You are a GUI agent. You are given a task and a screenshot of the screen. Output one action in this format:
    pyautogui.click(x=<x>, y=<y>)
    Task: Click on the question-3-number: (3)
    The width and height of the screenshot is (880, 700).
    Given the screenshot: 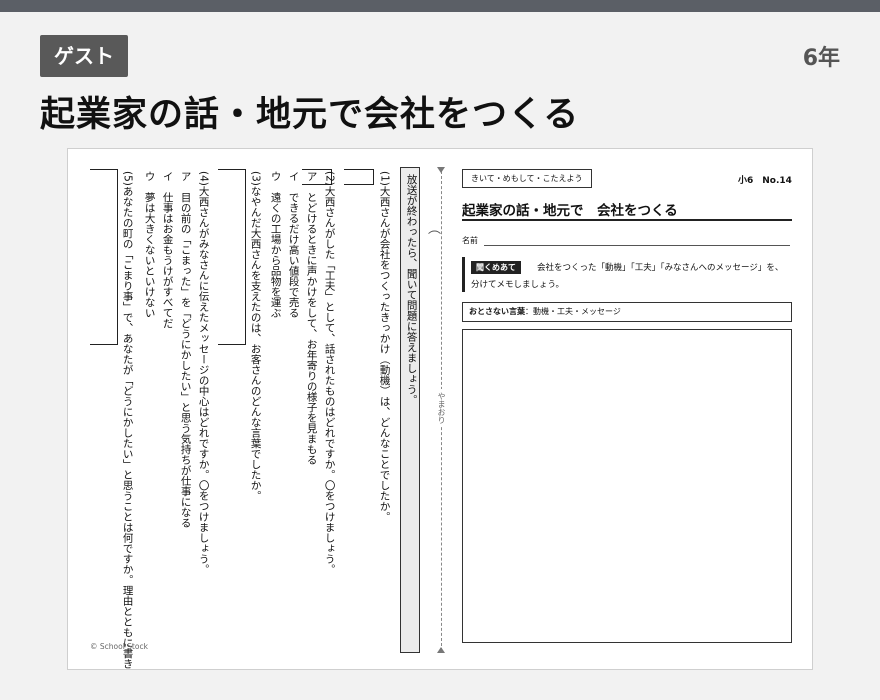 What is the action you would take?
    pyautogui.click(x=255, y=178)
    